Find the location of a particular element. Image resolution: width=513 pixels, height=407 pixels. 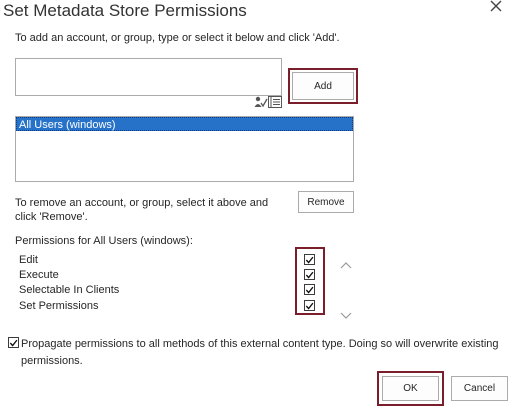

cancel-button: Cancel is located at coordinates (479, 388).